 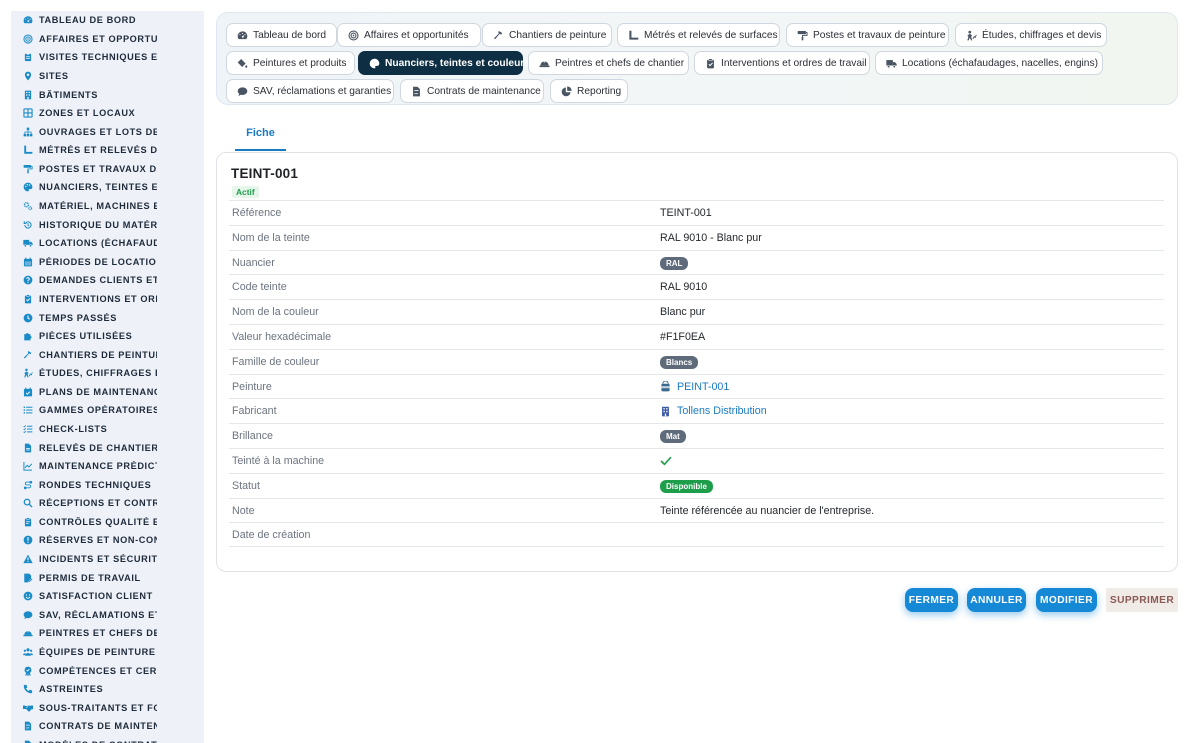 I want to click on sidebar-item-postes-et-travaux-de-peinture: Postes et travaux de peinture, so click(x=107, y=169).